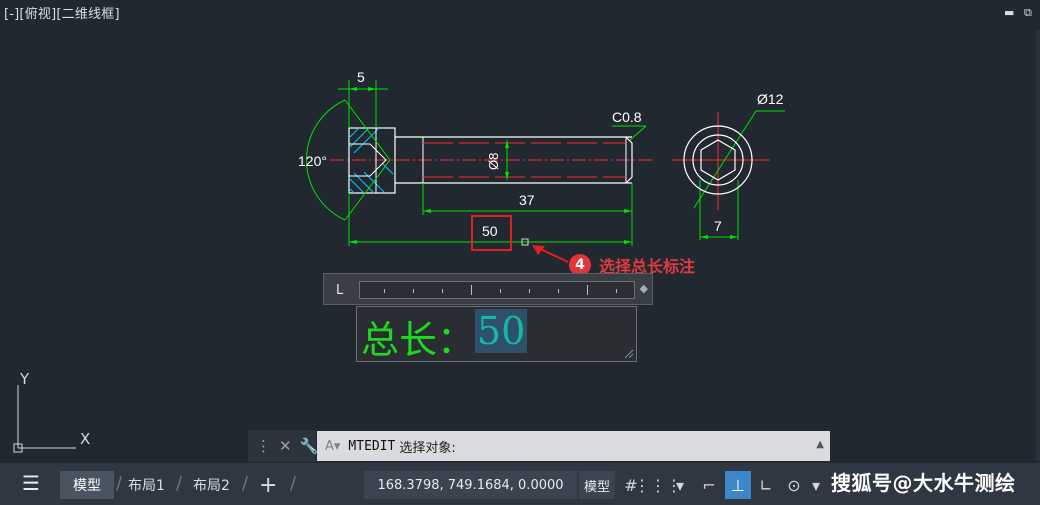 This screenshot has height=505, width=1040. Describe the element at coordinates (418, 336) in the screenshot. I see `mtext-label: 总长：` at that location.